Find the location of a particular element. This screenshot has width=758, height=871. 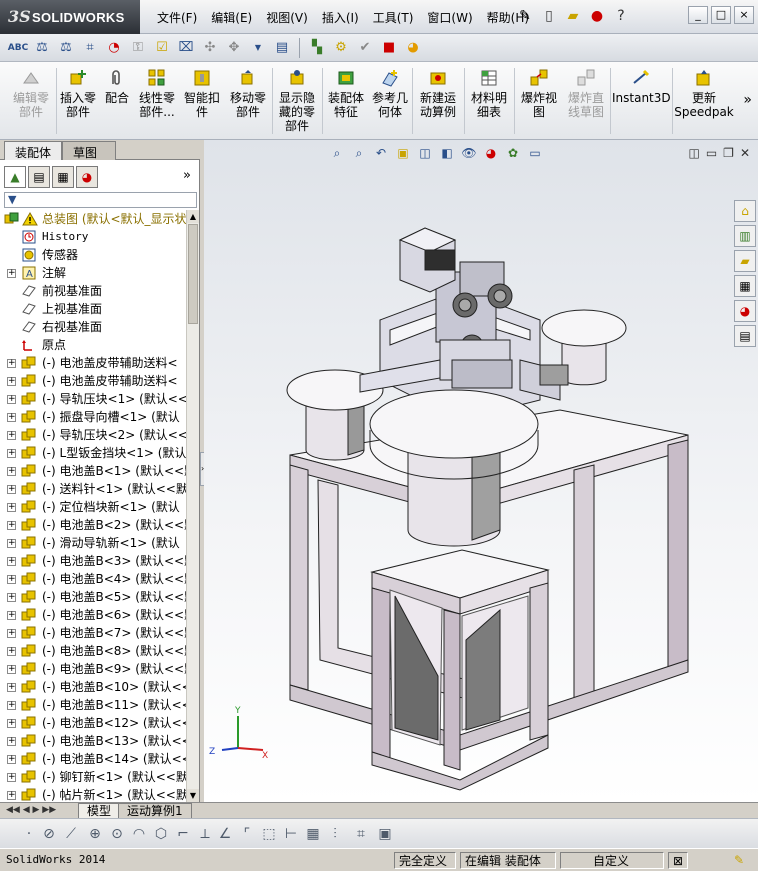

scroll-down-icon: ▼ is located at coordinates (193, 795).